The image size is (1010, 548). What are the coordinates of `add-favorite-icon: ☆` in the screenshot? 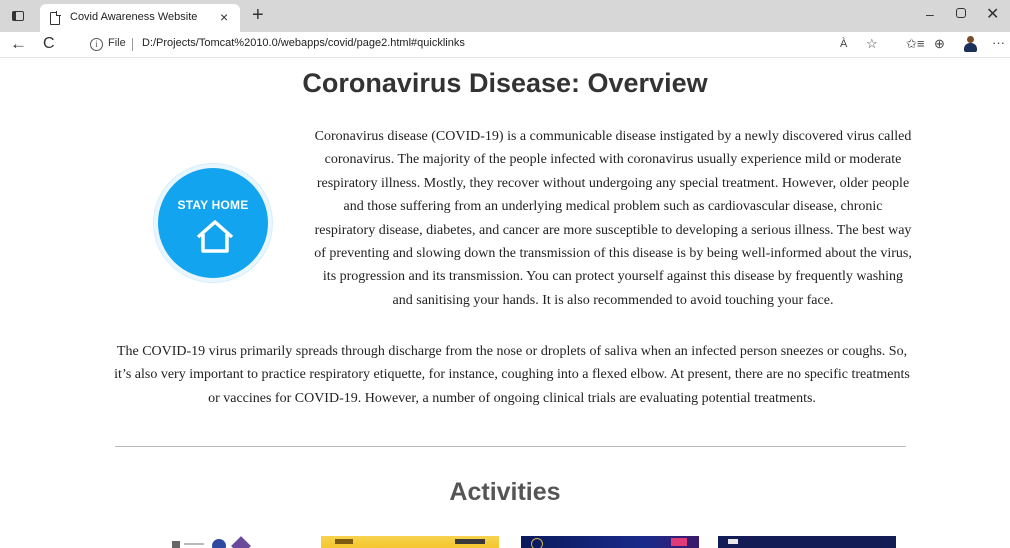 It's located at (872, 44).